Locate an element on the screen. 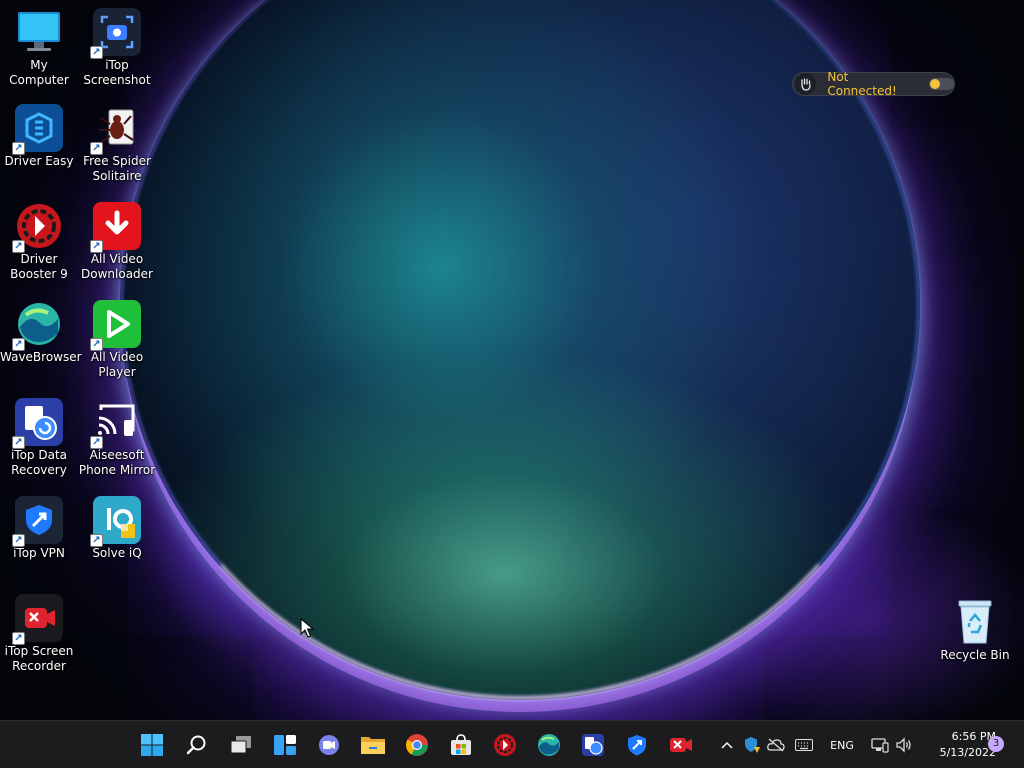  wavebrowser-taskbar-button is located at coordinates (549, 745).